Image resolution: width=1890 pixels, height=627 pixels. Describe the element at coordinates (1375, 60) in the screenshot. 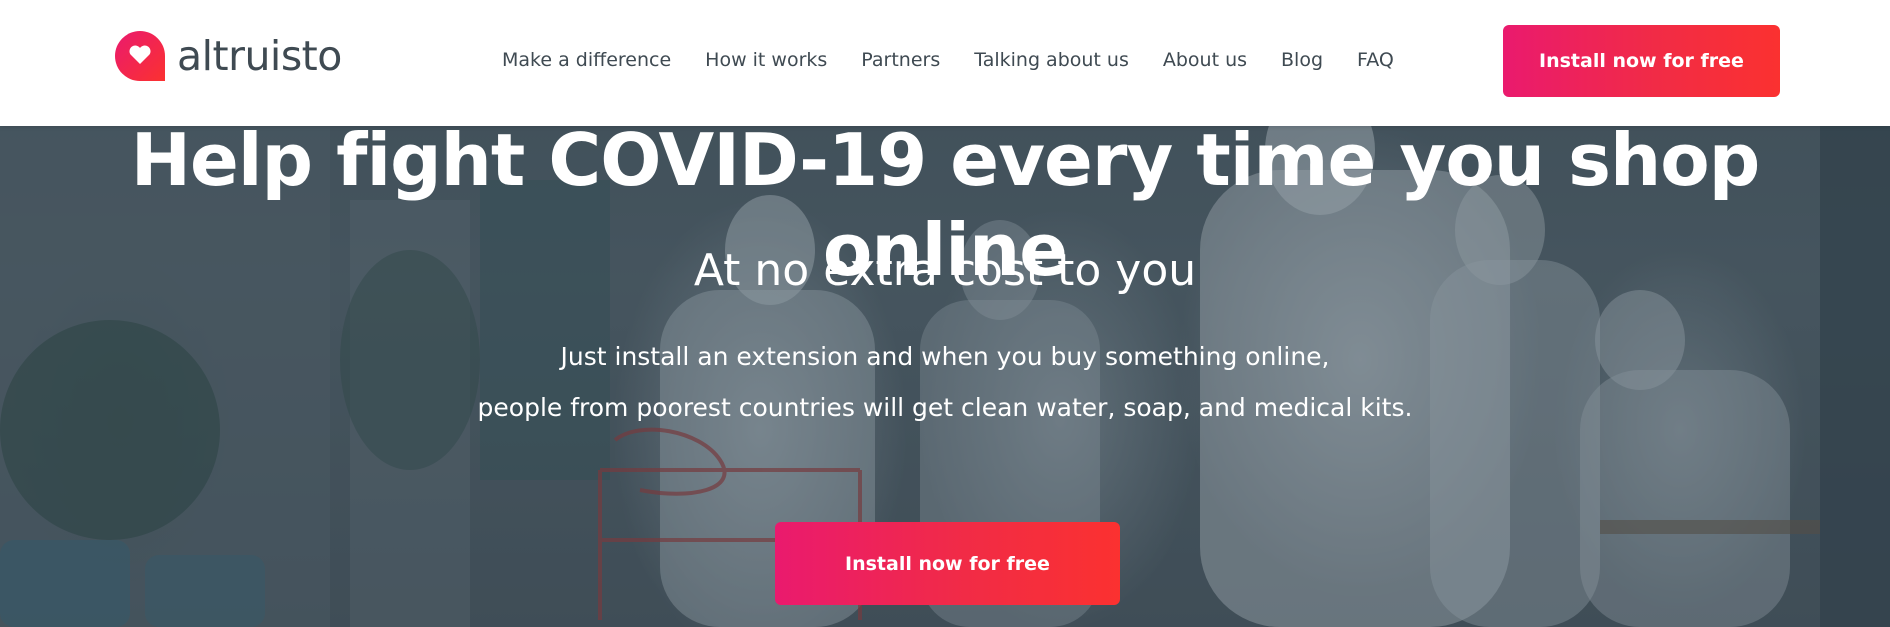

I see `nav-faq: FAQ` at that location.